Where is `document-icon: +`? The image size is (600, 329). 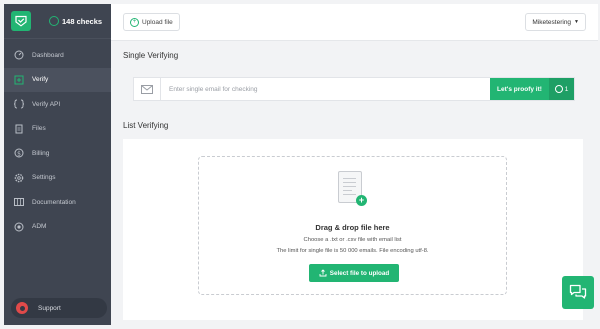 document-icon: + is located at coordinates (352, 188).